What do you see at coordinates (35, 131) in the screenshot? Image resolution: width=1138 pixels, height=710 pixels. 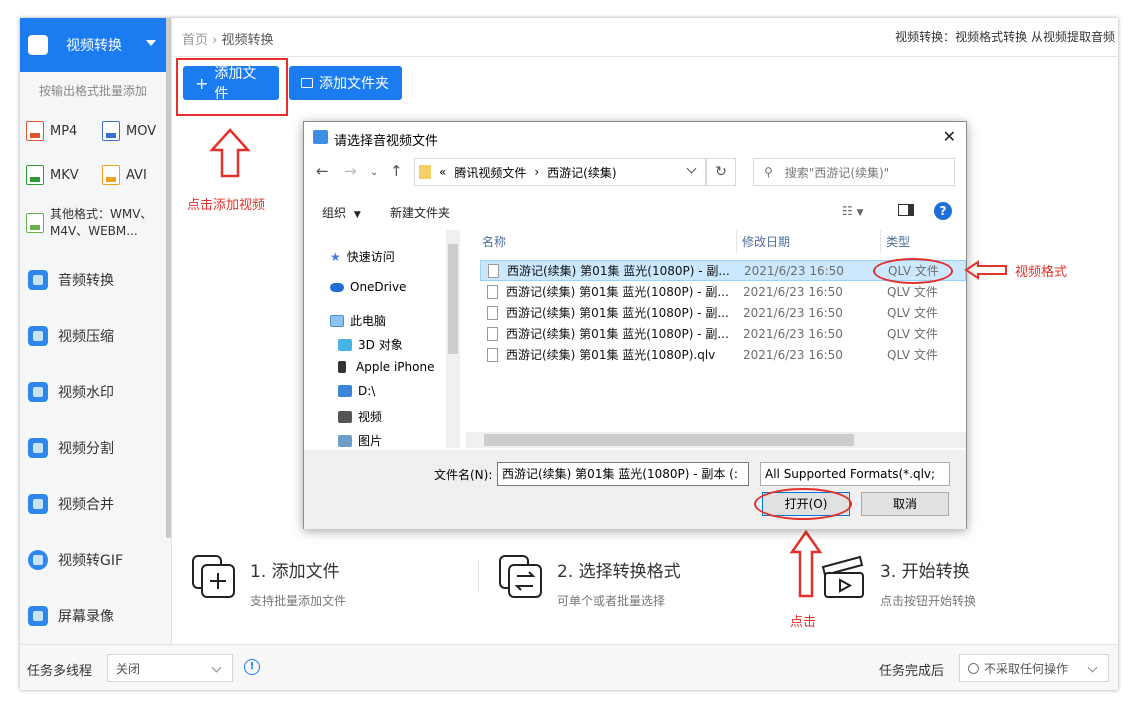 I see `mp4-file-icon` at bounding box center [35, 131].